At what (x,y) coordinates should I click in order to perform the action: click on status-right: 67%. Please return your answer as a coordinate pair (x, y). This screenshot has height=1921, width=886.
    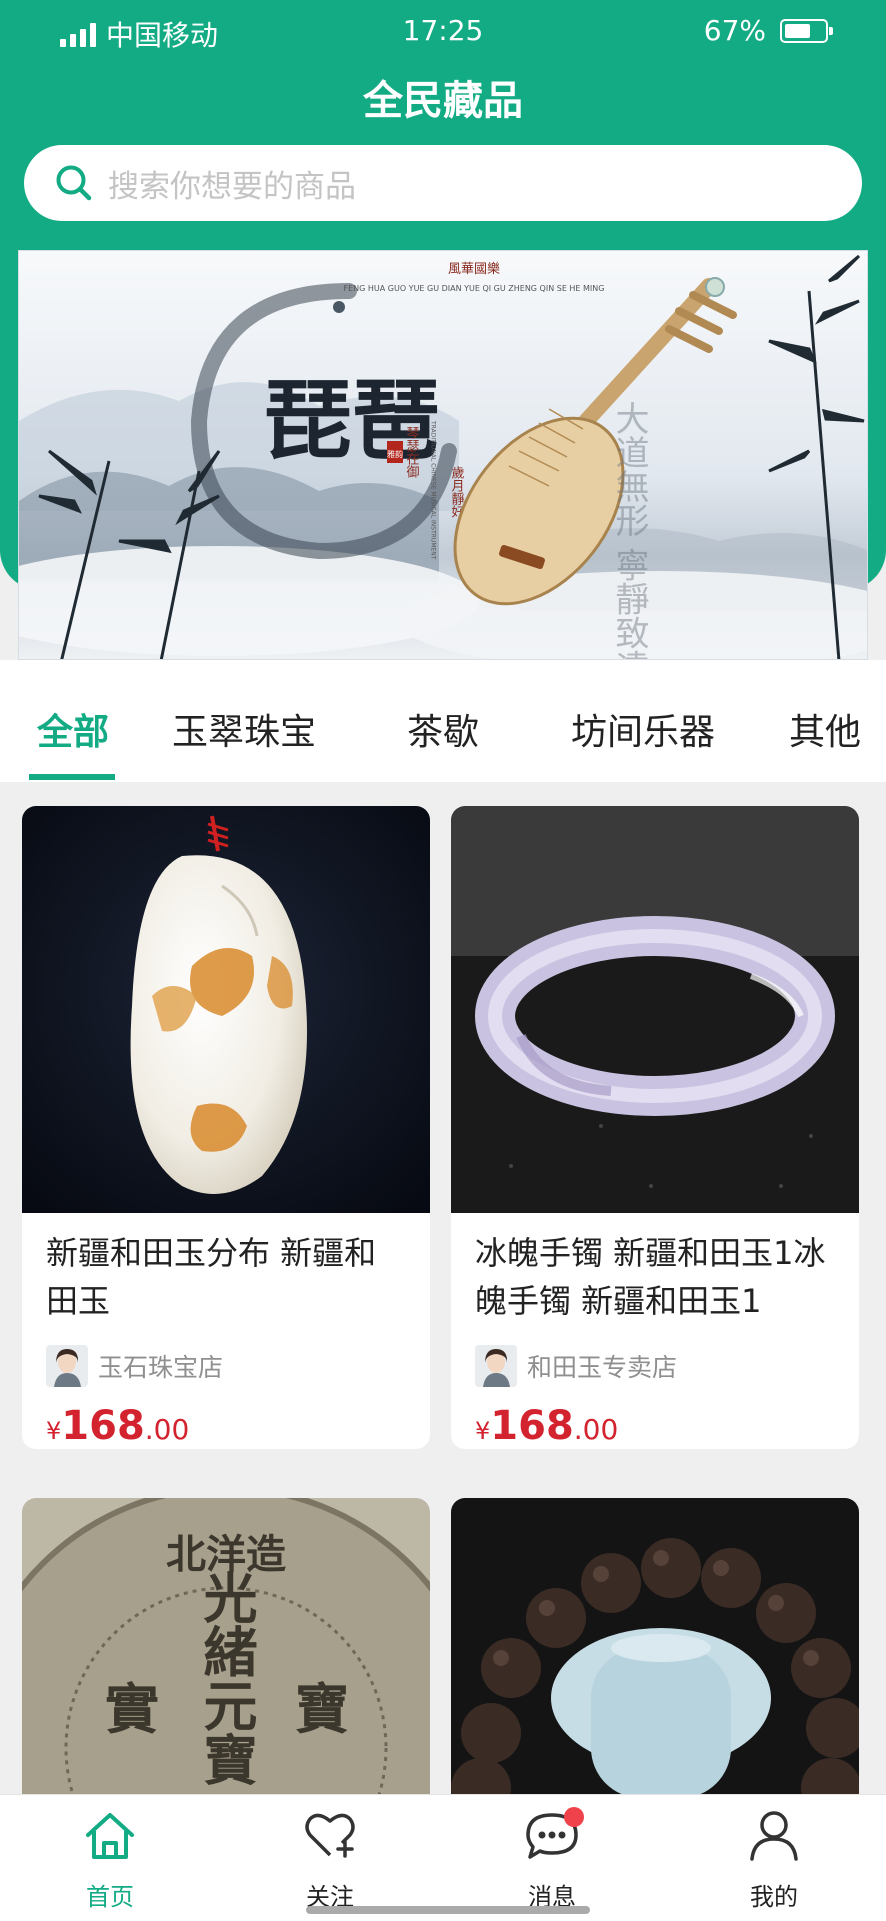
    Looking at the image, I should click on (768, 30).